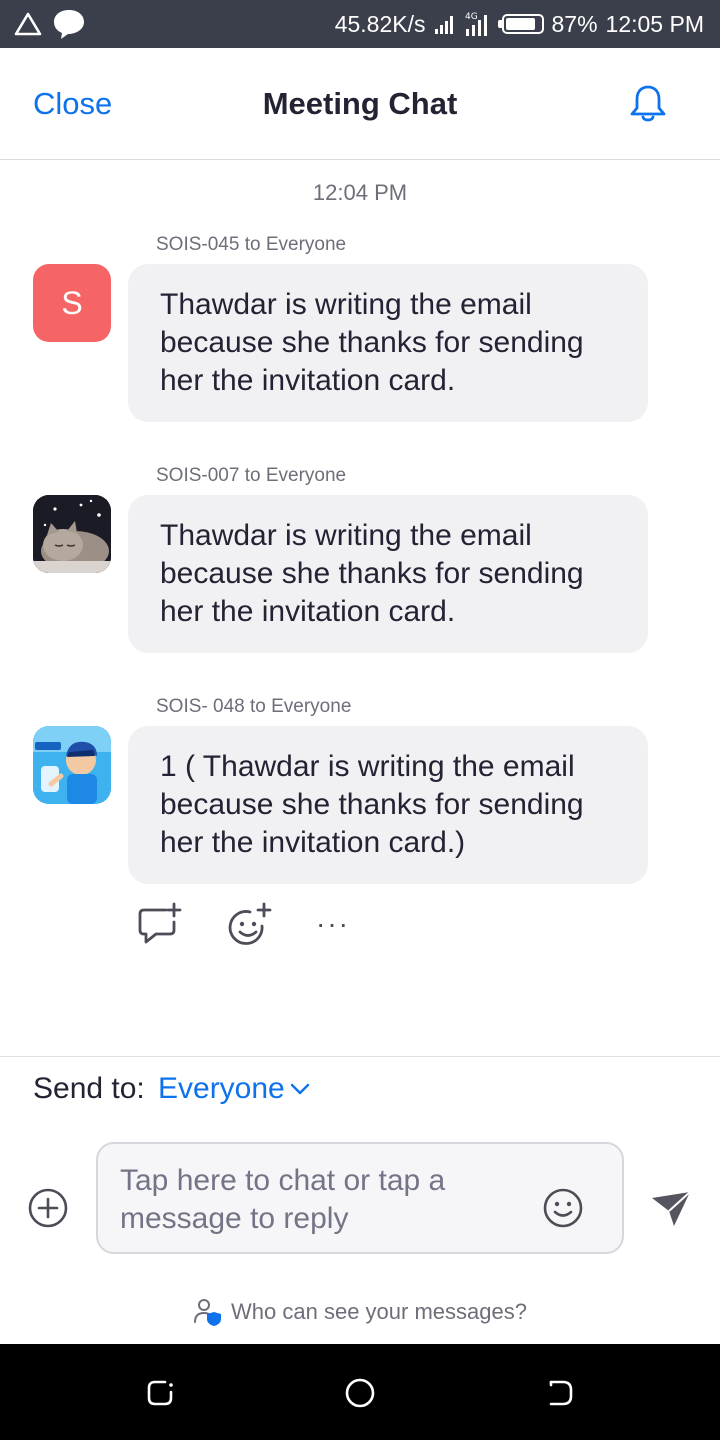  I want to click on battery-icon, so click(520, 24).